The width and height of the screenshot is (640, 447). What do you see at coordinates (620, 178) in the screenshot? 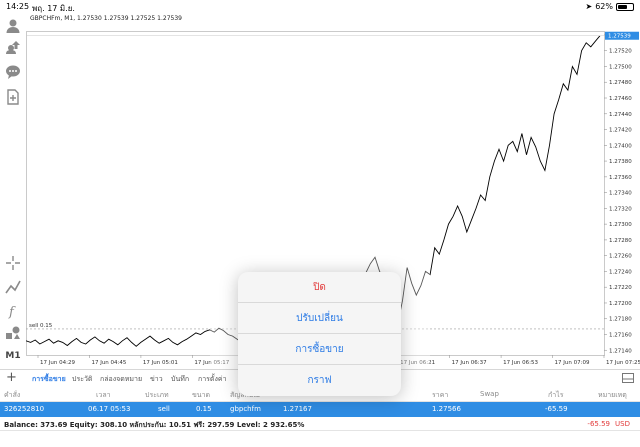
I see `y-tick-label: 1.27360` at bounding box center [620, 178].